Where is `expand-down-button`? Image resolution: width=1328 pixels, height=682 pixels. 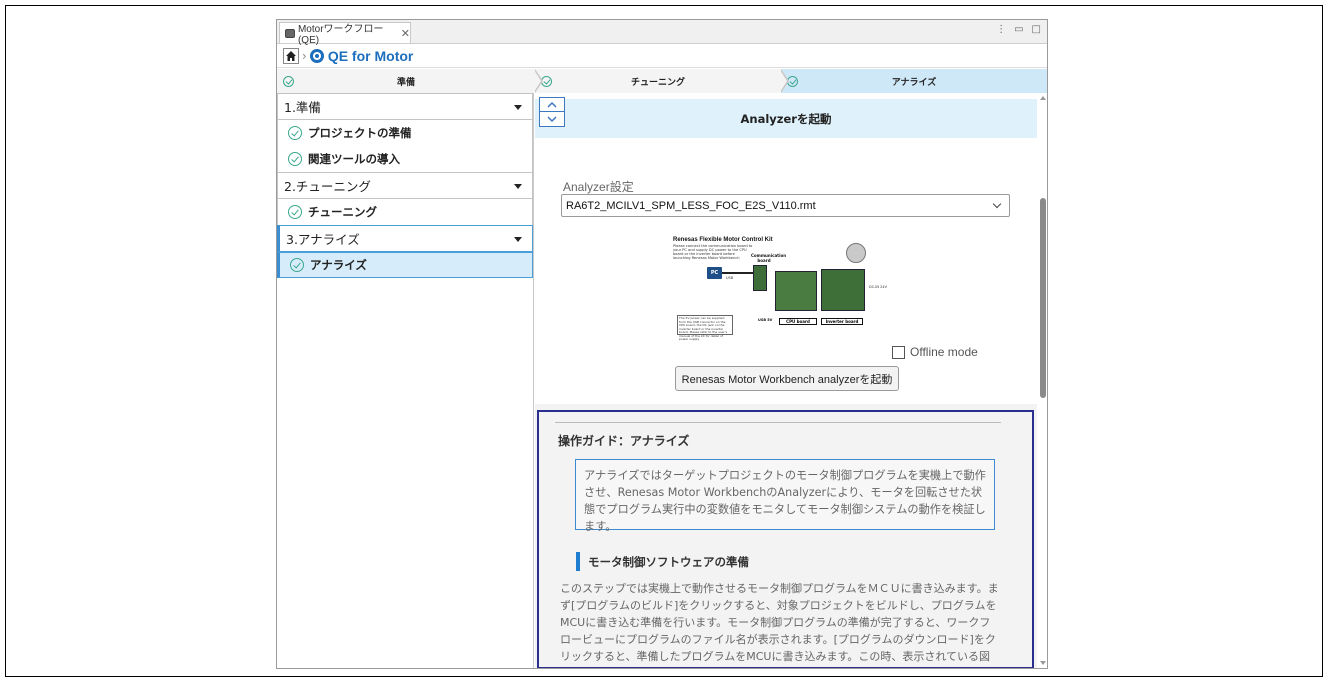
expand-down-button is located at coordinates (552, 119).